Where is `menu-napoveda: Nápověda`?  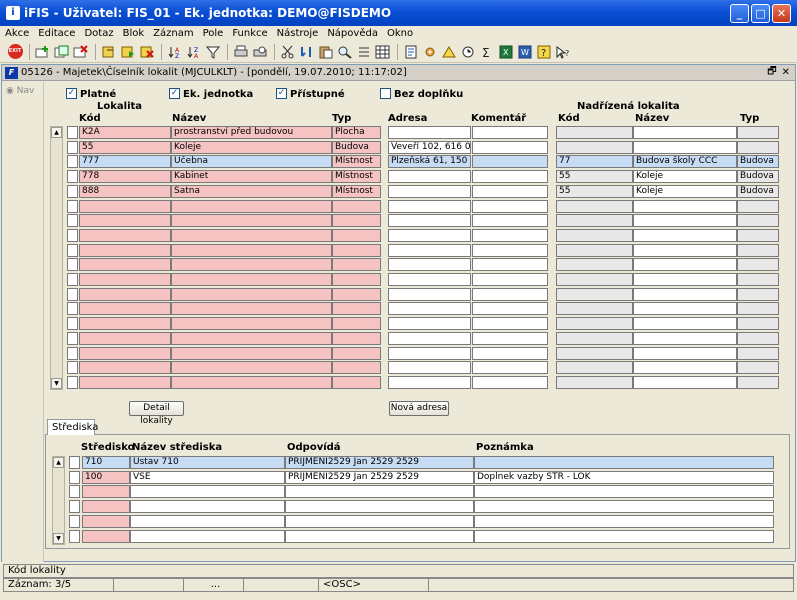
menu-napoveda: Nápověda is located at coordinates (352, 33).